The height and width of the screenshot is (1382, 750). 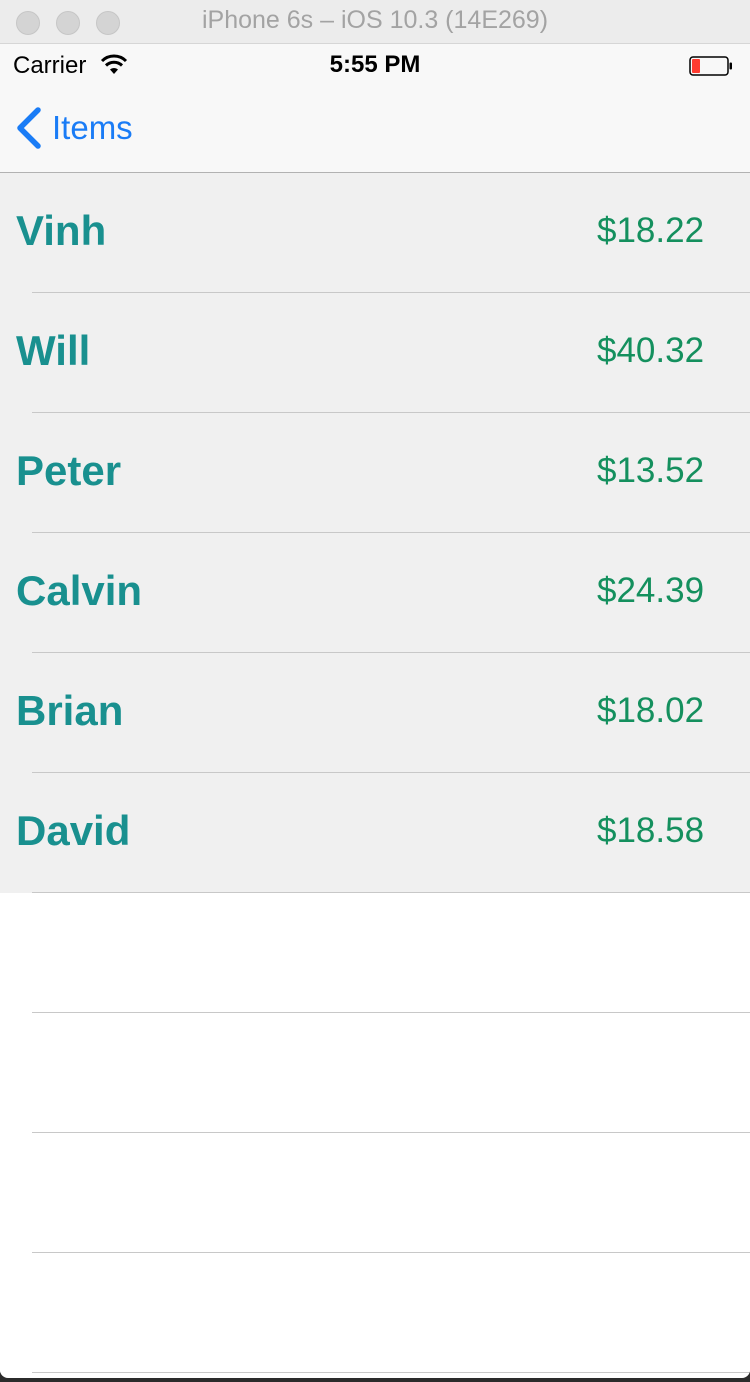 What do you see at coordinates (375, 233) in the screenshot?
I see `table-row: Vinh $18.22` at bounding box center [375, 233].